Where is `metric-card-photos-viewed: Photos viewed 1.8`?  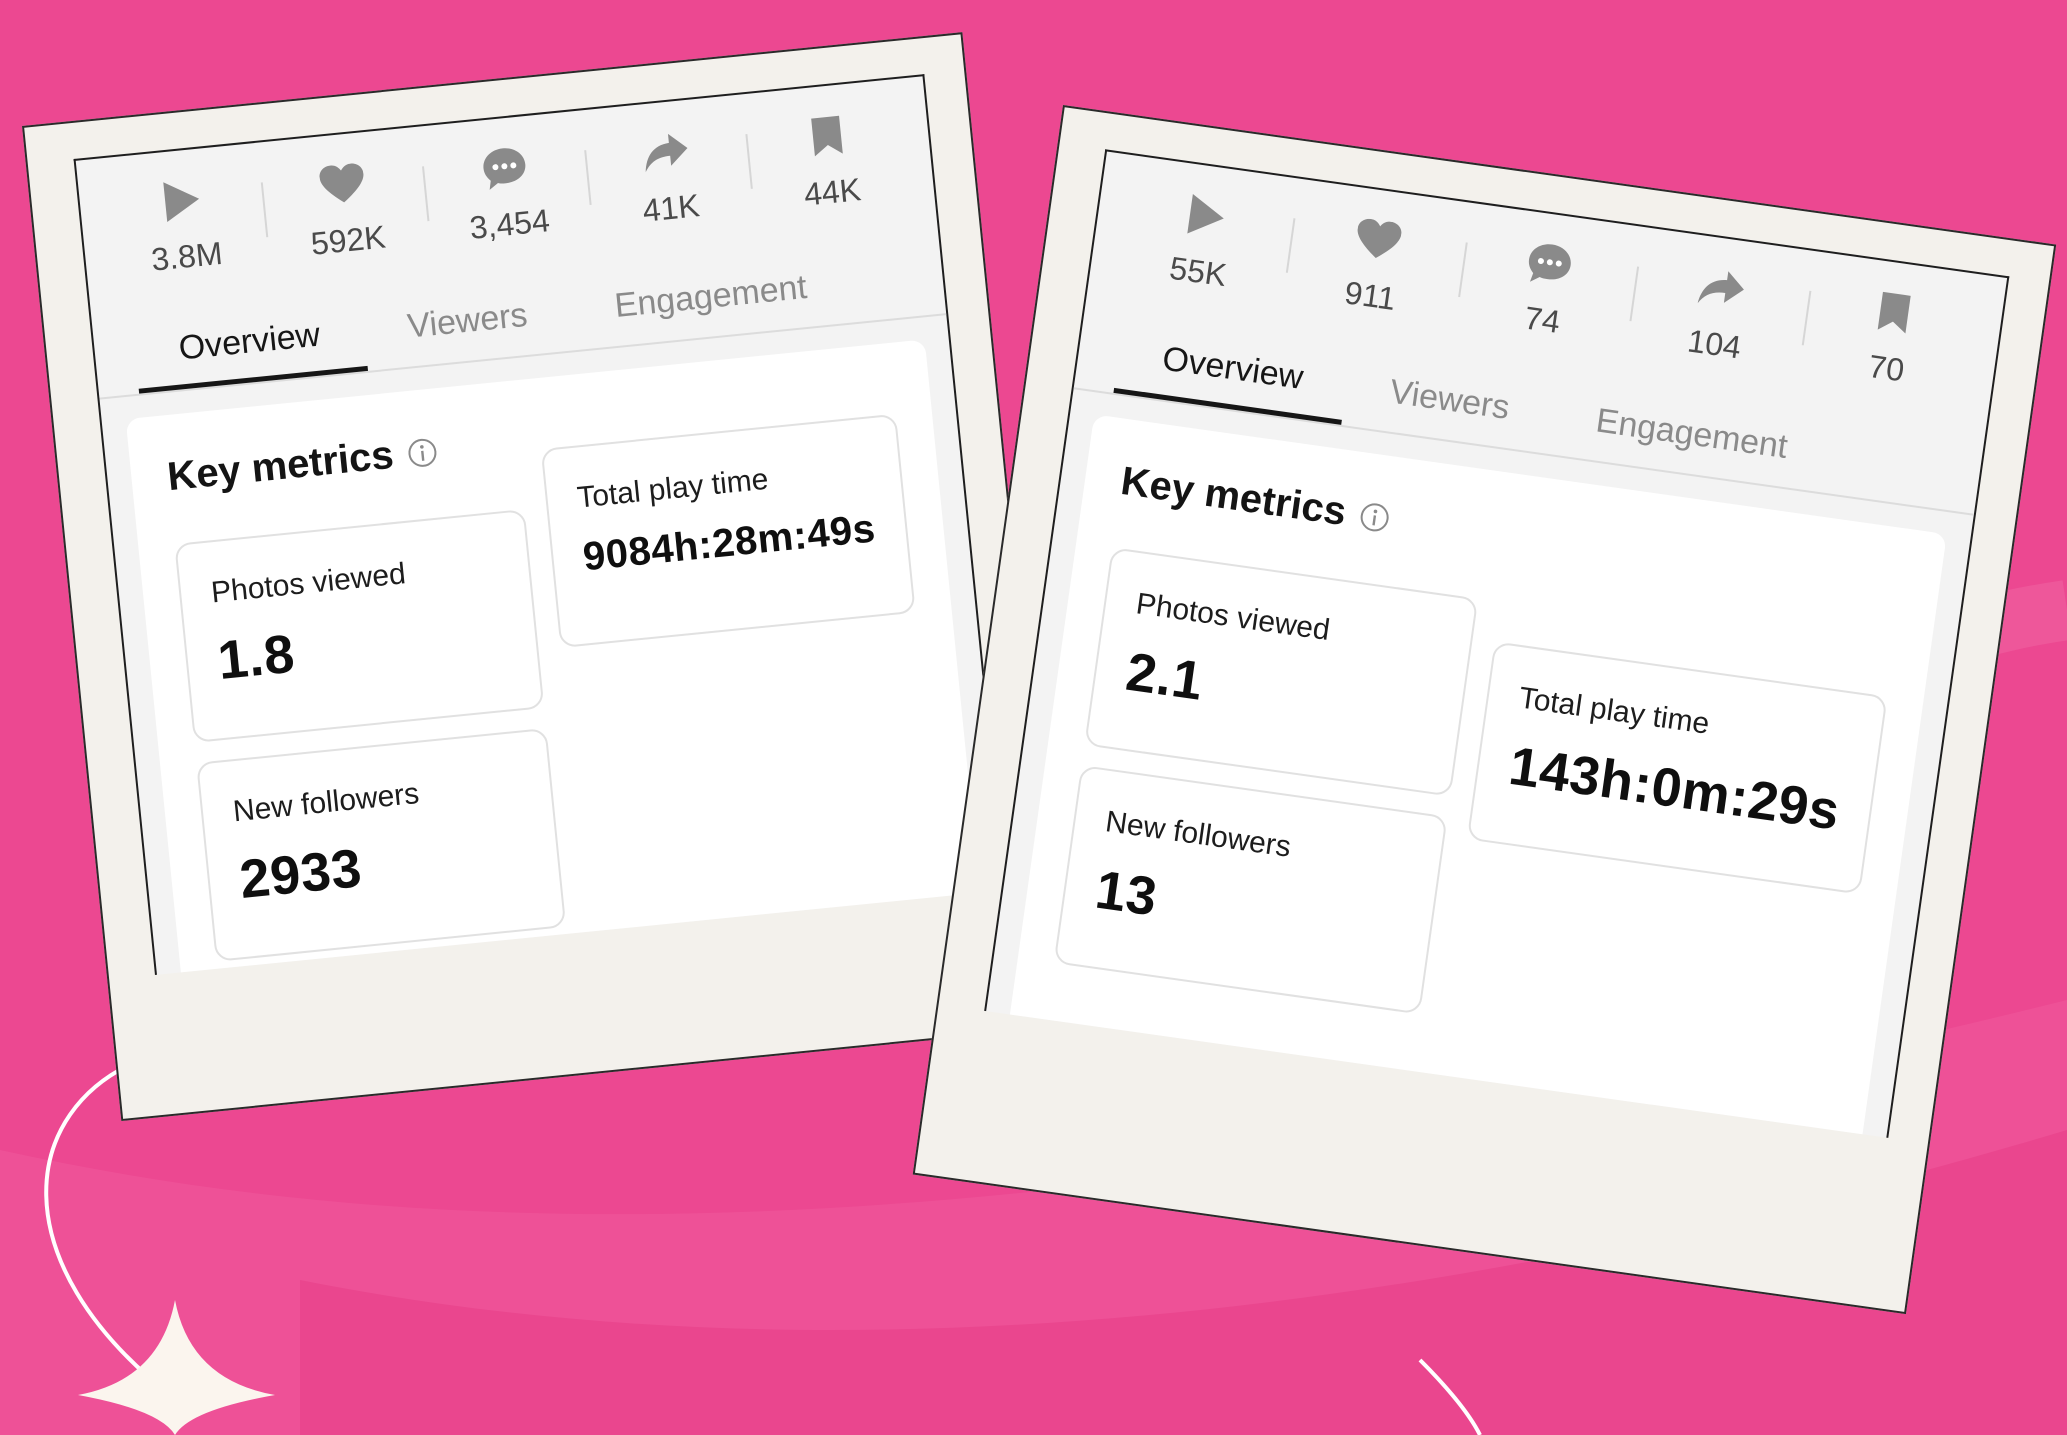 metric-card-photos-viewed: Photos viewed 1.8 is located at coordinates (359, 626).